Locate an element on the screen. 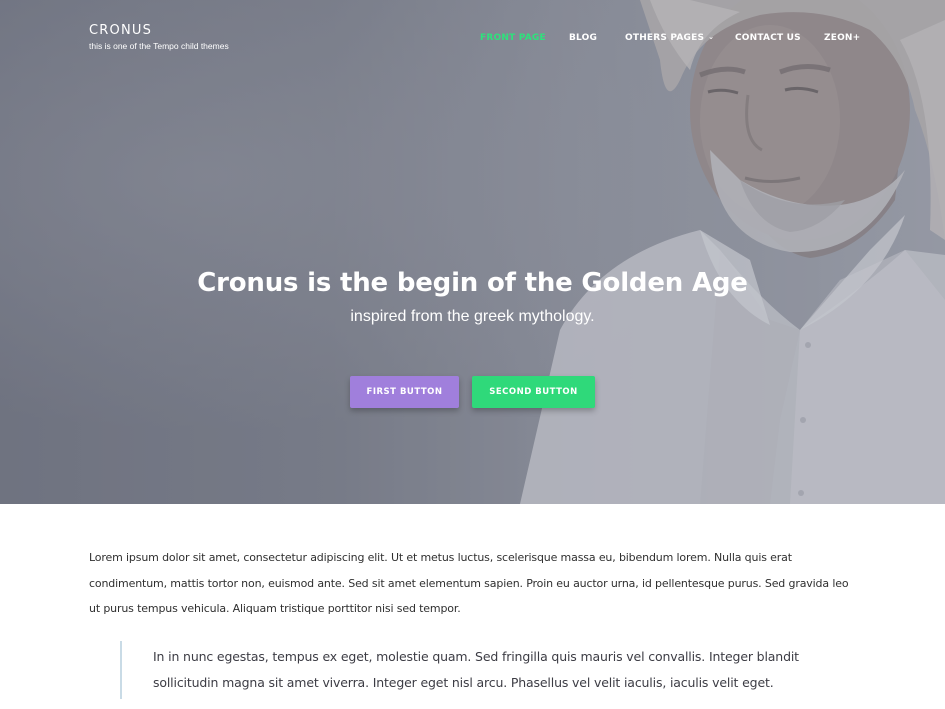 The width and height of the screenshot is (945, 709). nav-item-others-pages: OTHERS PAGES ⌄ is located at coordinates (669, 38).